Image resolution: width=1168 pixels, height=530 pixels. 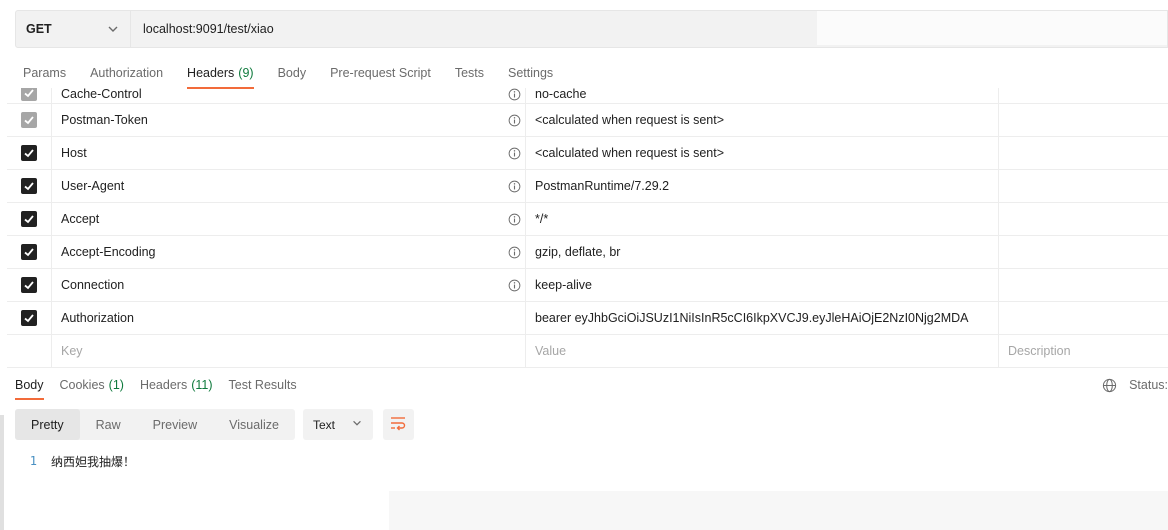 What do you see at coordinates (289, 318) in the screenshot?
I see `header-key-cell: Authorization` at bounding box center [289, 318].